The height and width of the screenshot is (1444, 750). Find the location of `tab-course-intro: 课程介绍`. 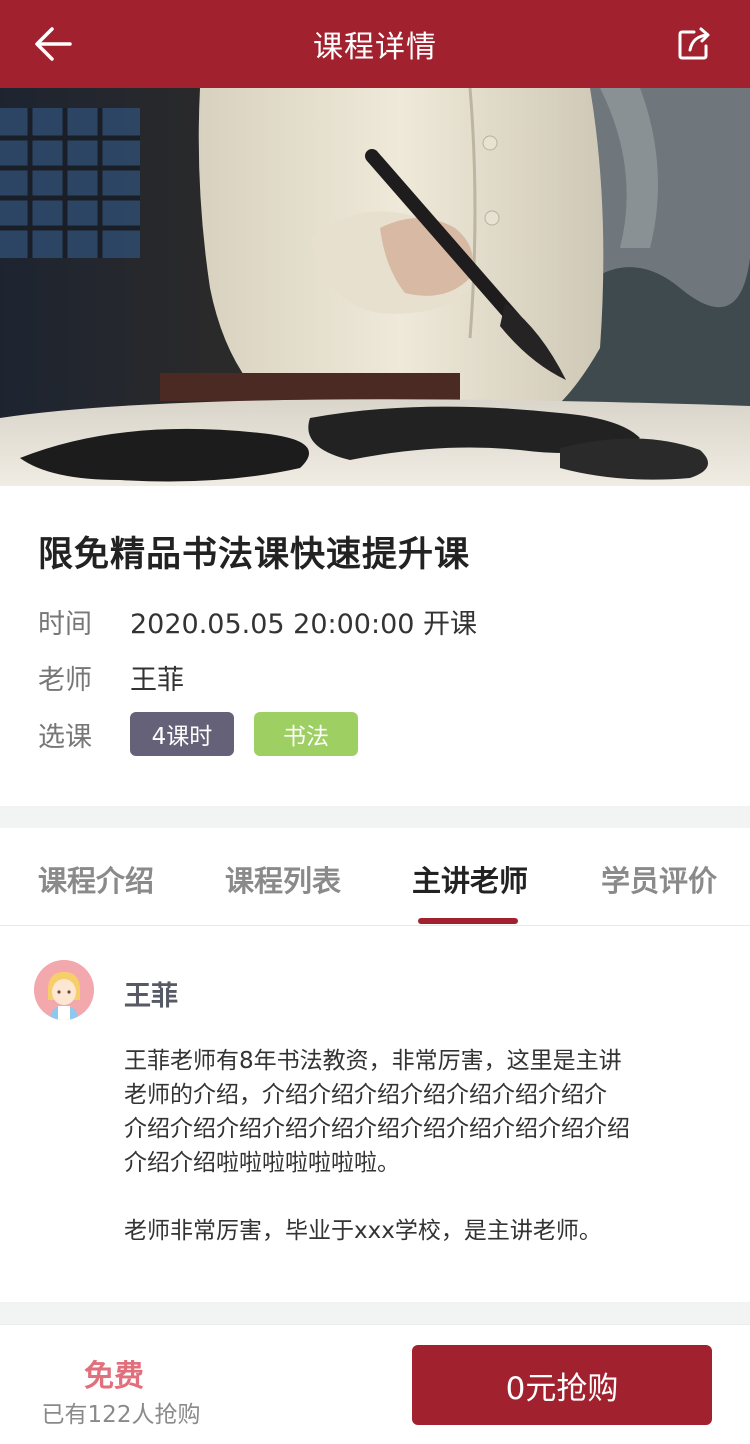

tab-course-intro: 课程介绍 is located at coordinates (96, 879).